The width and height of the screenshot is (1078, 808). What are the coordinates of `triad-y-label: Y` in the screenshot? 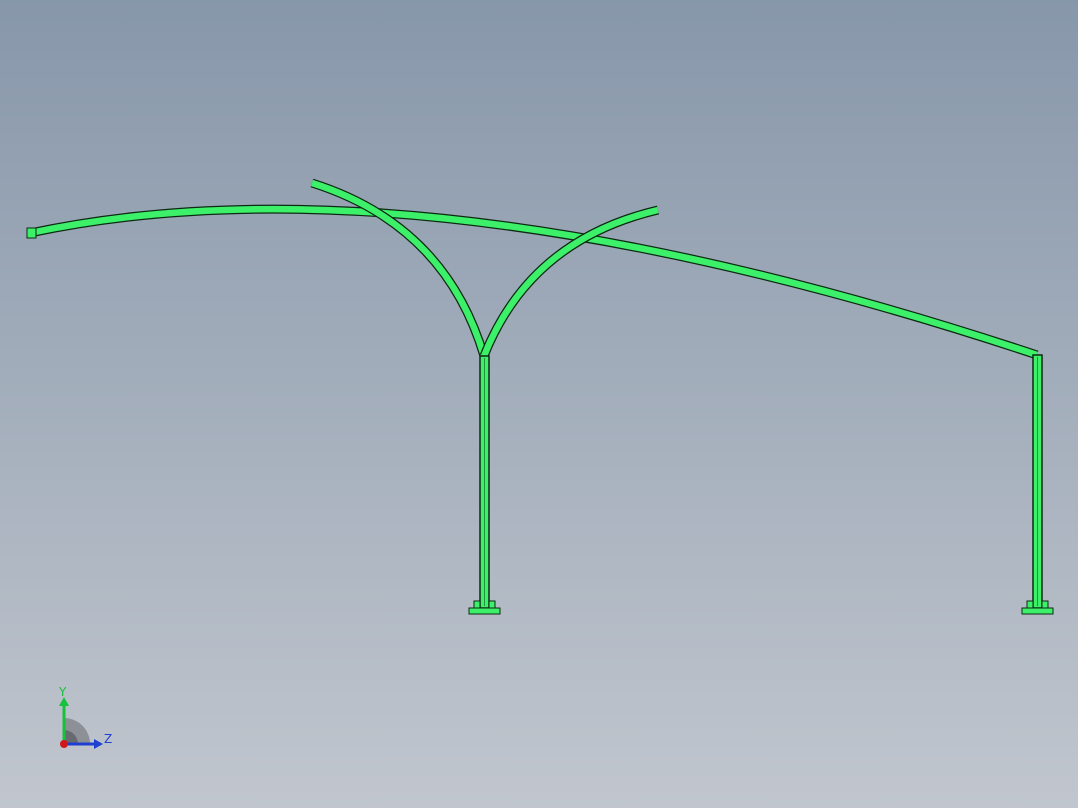 It's located at (62, 692).